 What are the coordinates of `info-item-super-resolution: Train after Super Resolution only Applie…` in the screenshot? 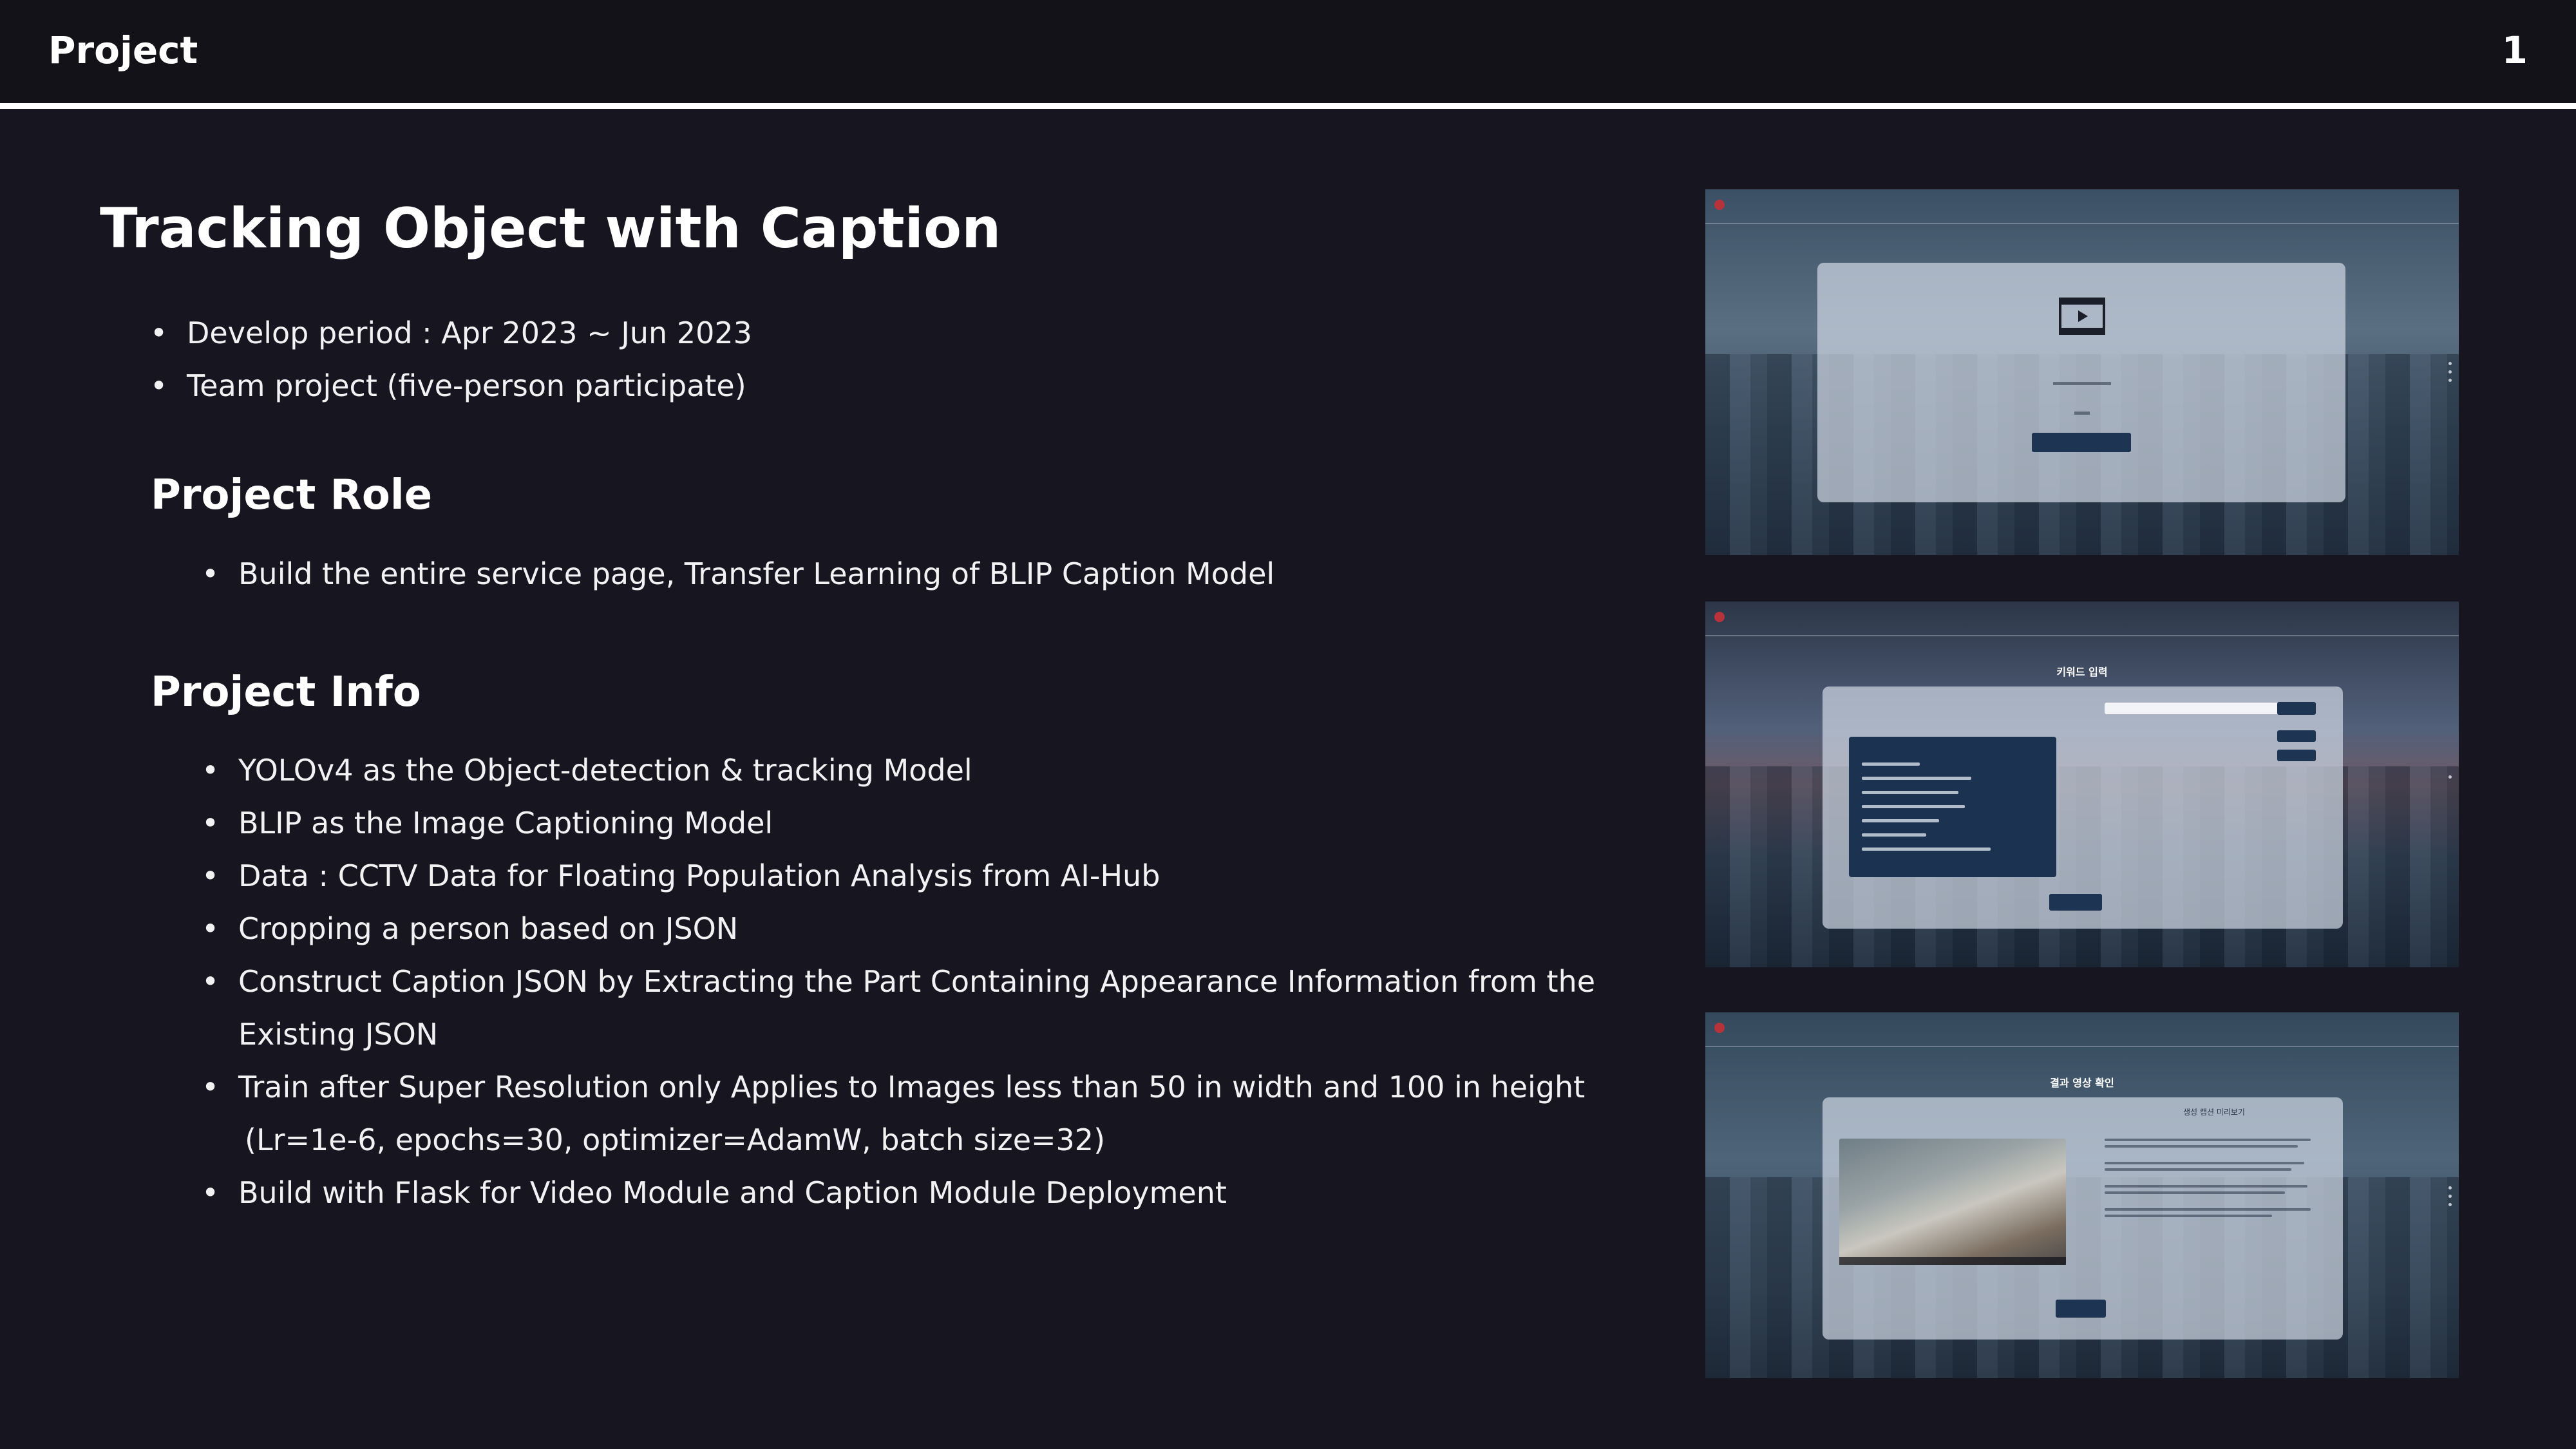 It's located at (899, 1087).